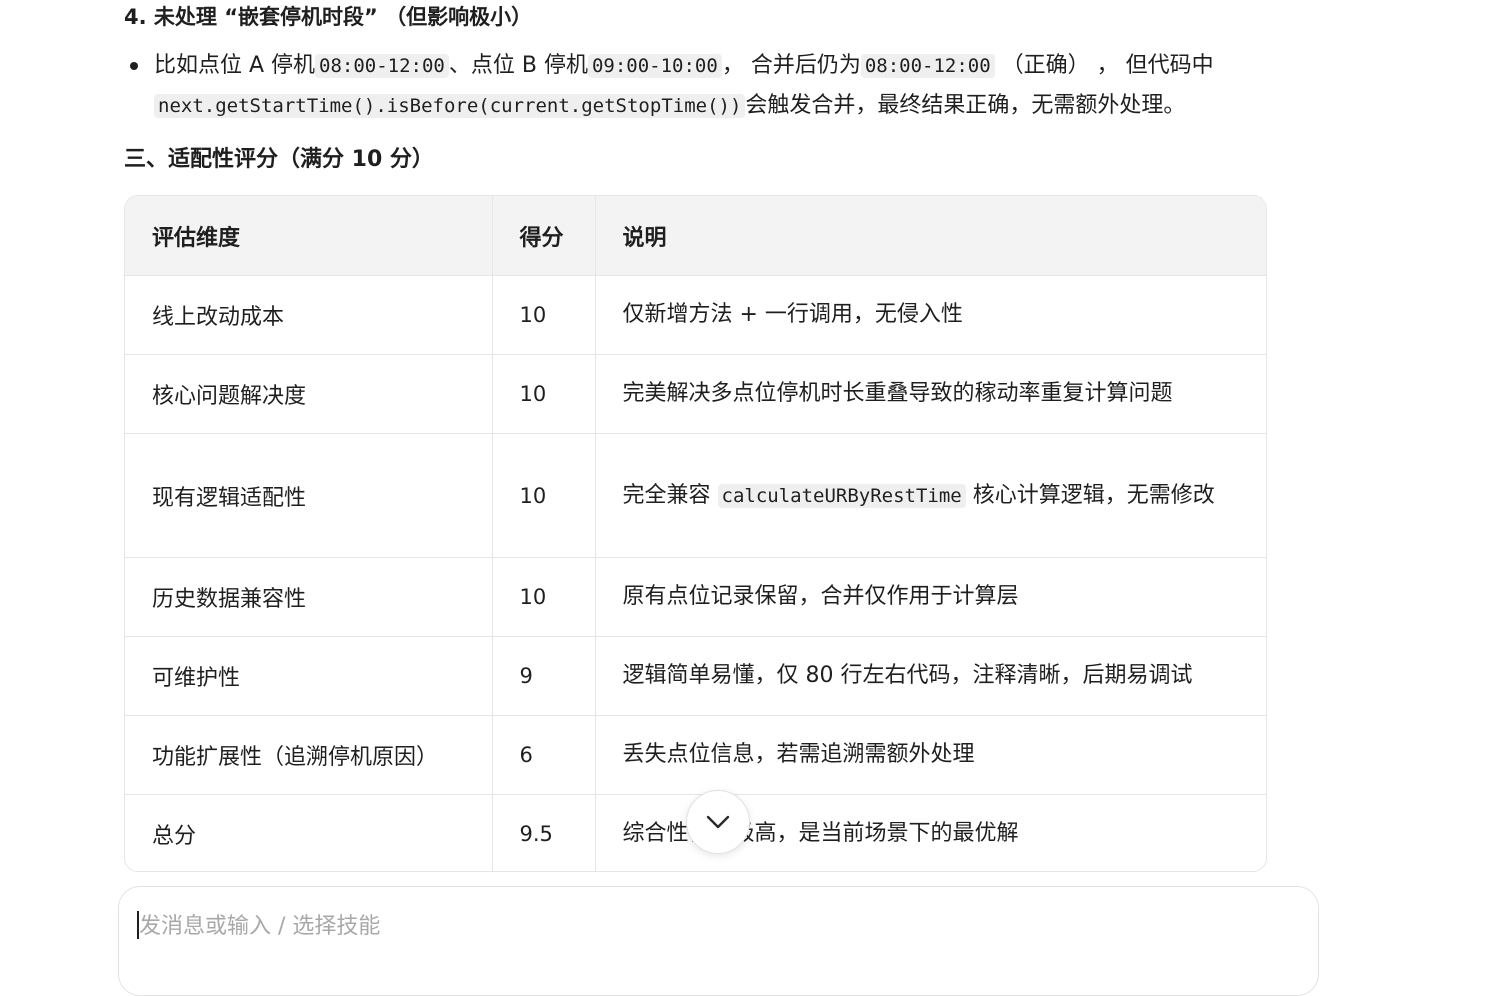  Describe the element at coordinates (544, 236) in the screenshot. I see `header-score: 得分` at that location.